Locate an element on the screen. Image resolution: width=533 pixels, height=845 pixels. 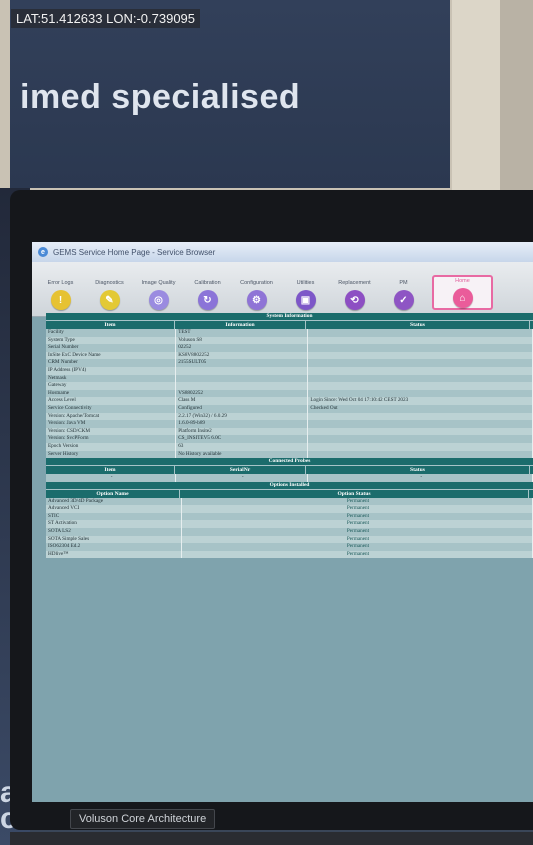
probes-header: Item SerialNr Status is located at coordinates (289, 470).